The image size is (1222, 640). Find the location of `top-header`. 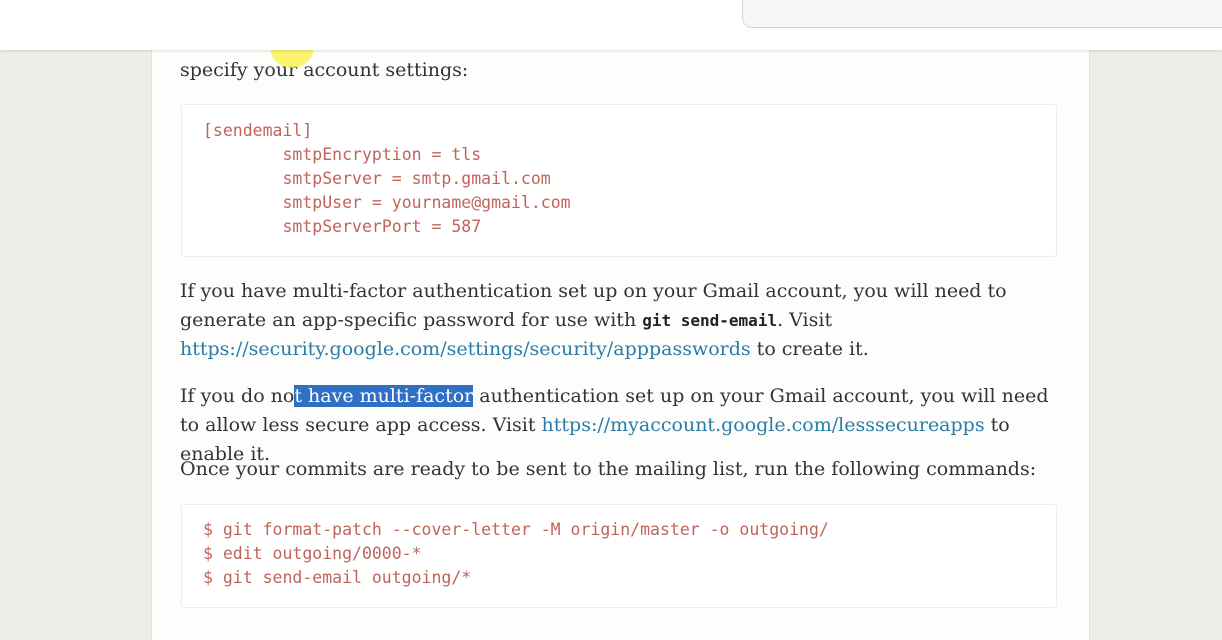

top-header is located at coordinates (611, 25).